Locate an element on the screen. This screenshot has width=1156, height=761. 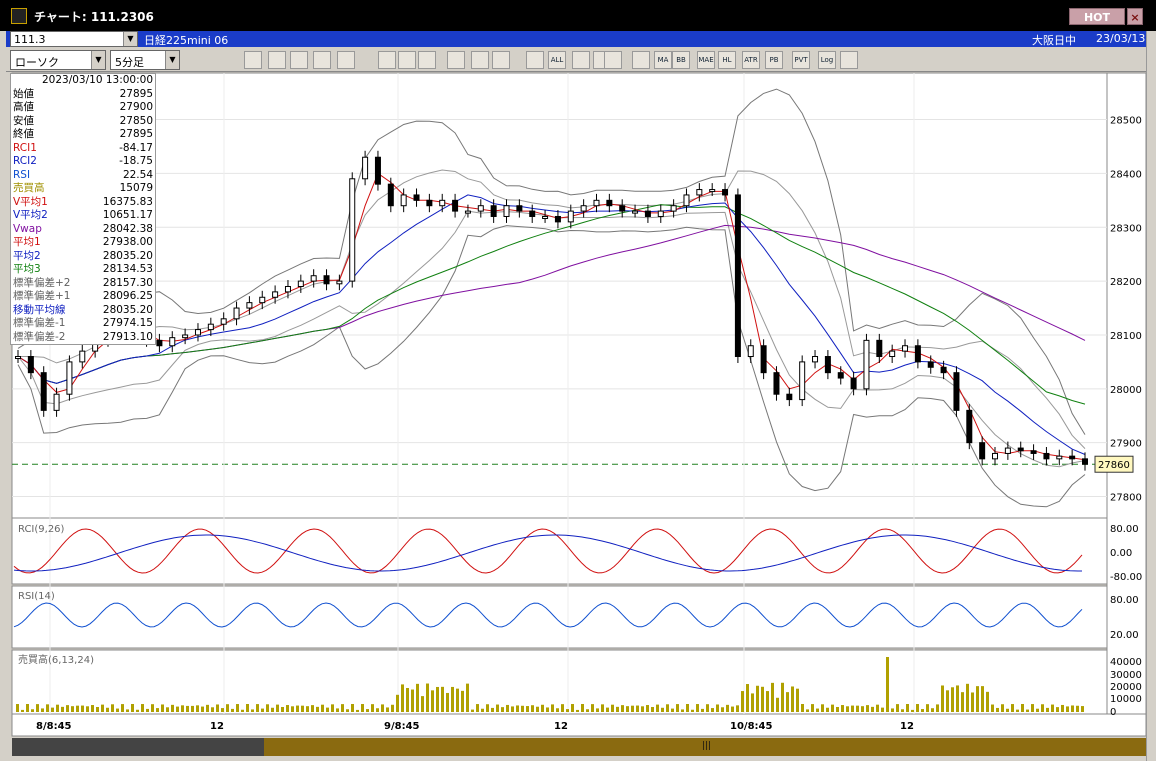
info-label: 標準偏差-2 is located at coordinates (39, 336).